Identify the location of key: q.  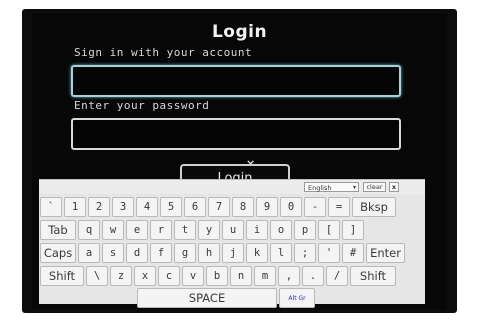
(89, 230).